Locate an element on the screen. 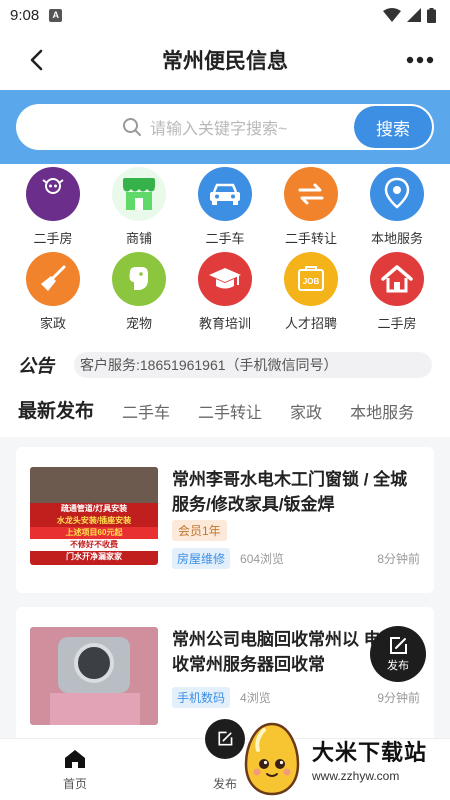  thumb-line: 不修好不收费 is located at coordinates (94, 545).